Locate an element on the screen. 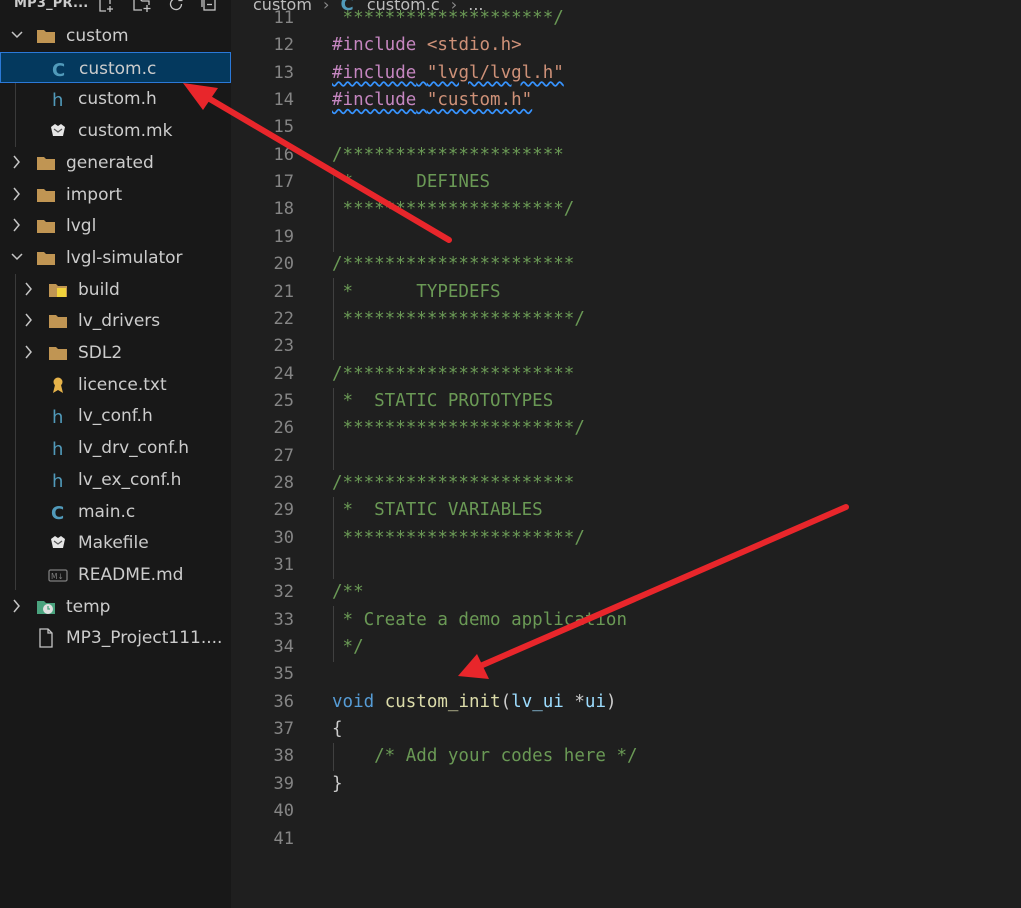 The image size is (1021, 908). code-token: { is located at coordinates (337, 729).